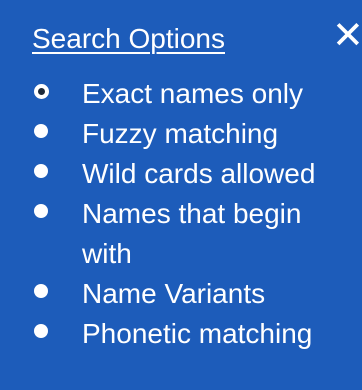  I want to click on option-wild-cards-allowed: Wild cards allowed, so click(197, 174).